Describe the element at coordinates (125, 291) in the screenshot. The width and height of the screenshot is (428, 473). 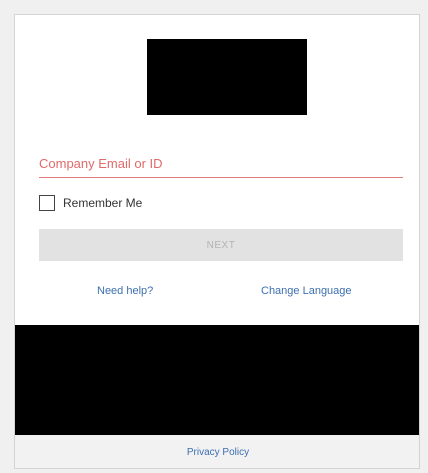
I see `need-help-link: Need help?` at that location.